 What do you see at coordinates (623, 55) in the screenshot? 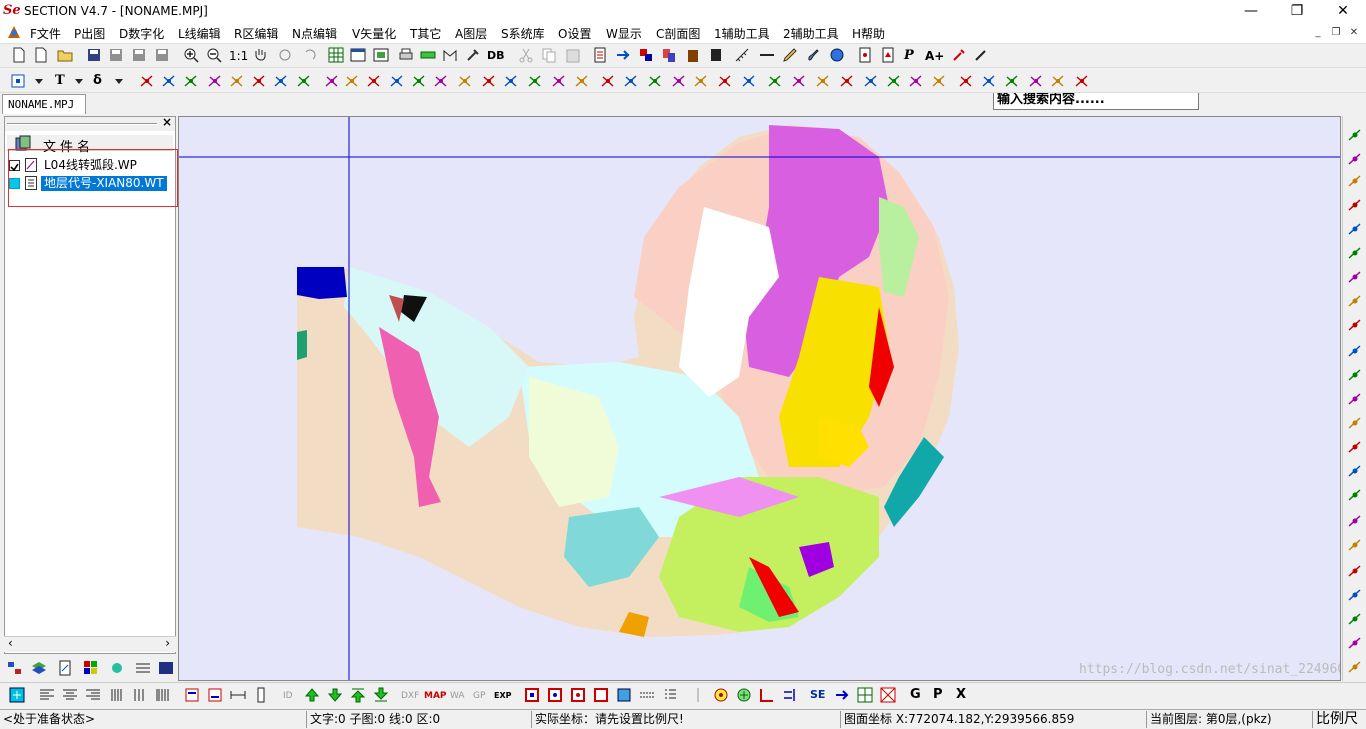
I see `plr-icon` at bounding box center [623, 55].